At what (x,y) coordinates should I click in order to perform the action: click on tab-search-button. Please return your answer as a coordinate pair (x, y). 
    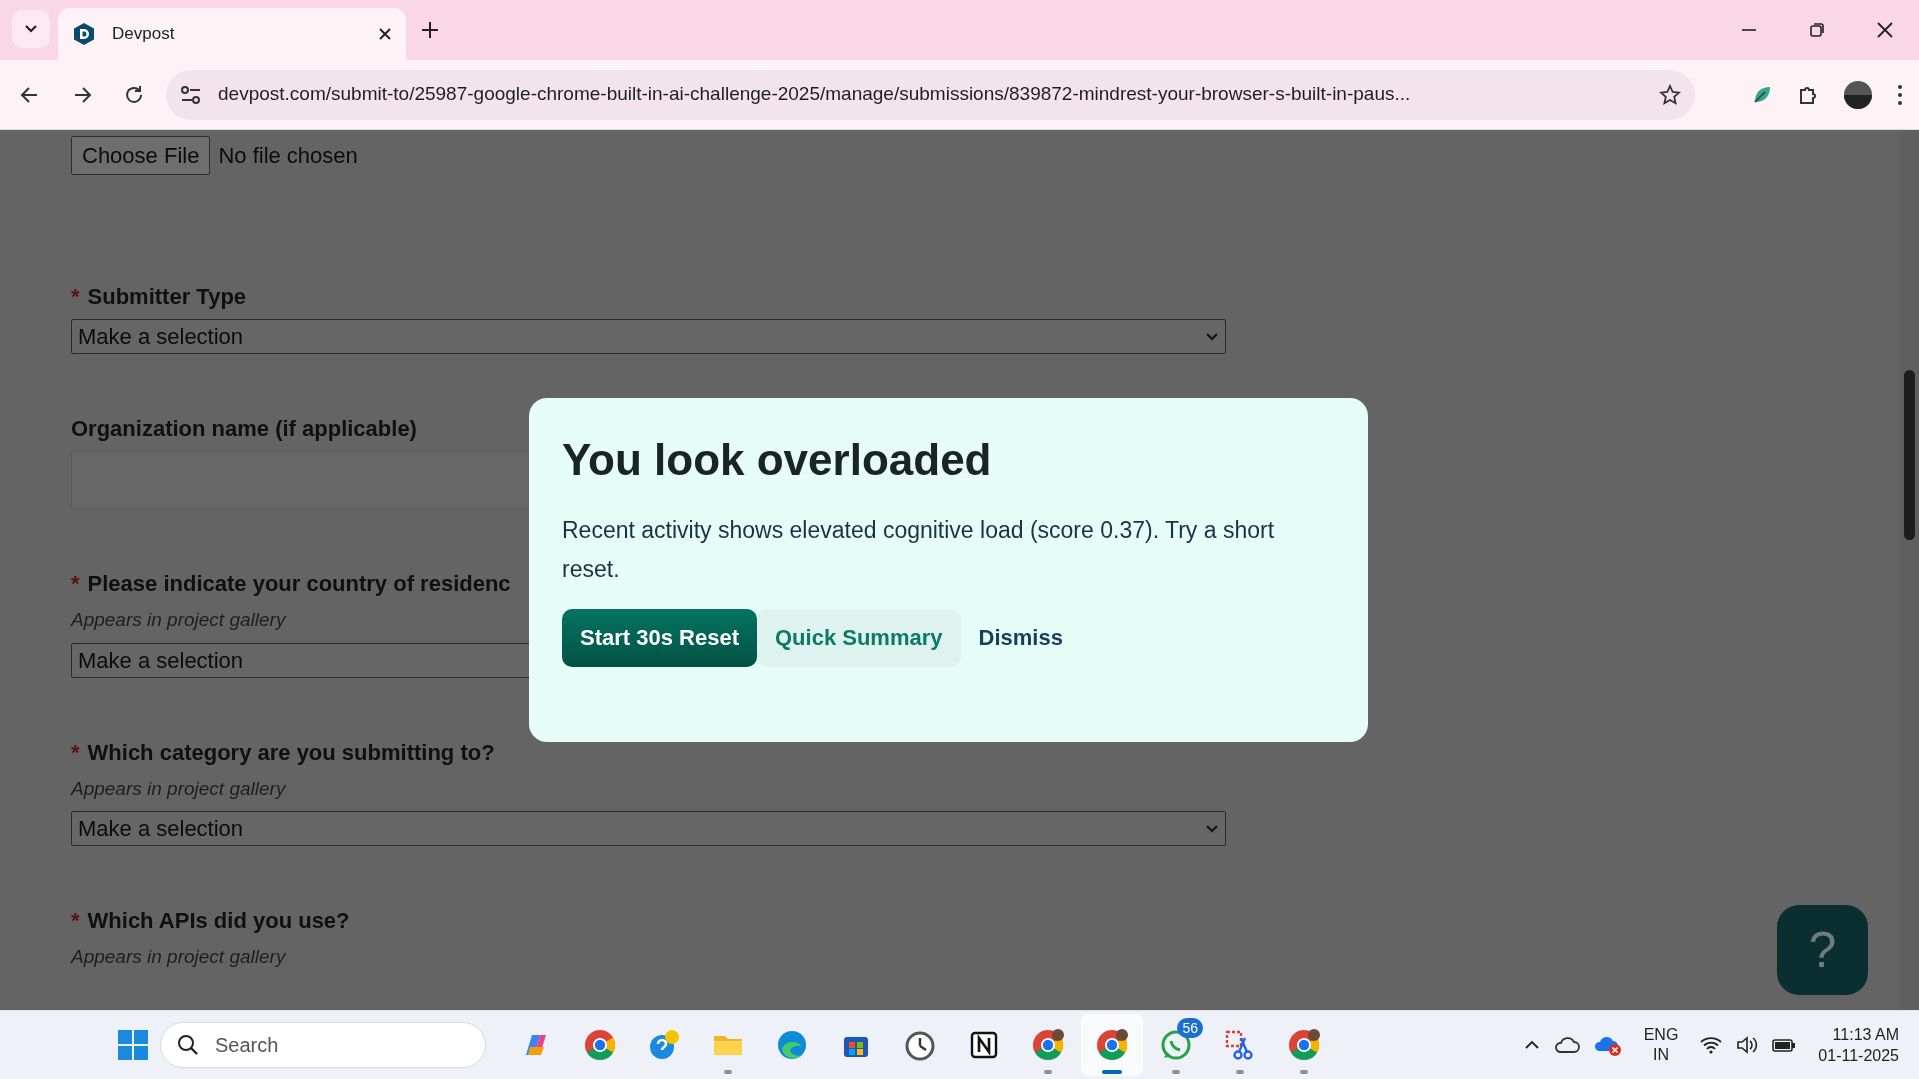
    Looking at the image, I should click on (31, 29).